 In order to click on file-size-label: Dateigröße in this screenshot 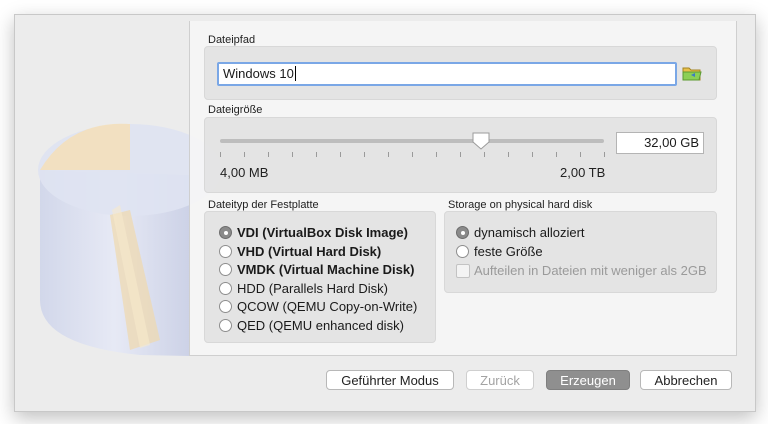, I will do `click(235, 110)`.